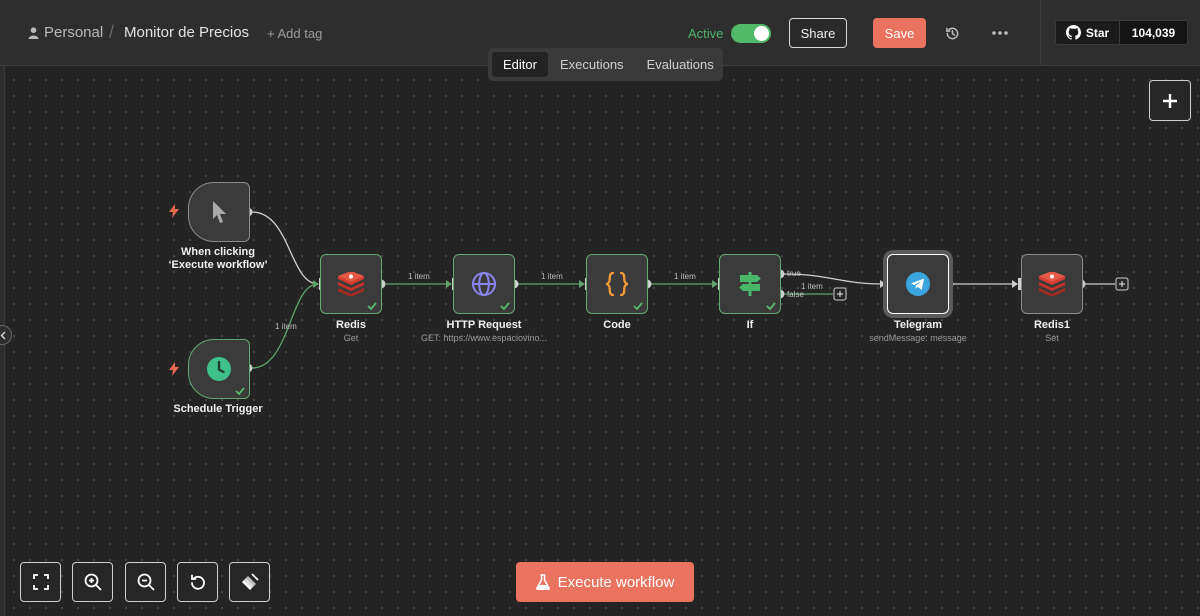 Image resolution: width=1200 pixels, height=616 pixels. I want to click on active-label: Active, so click(706, 33).